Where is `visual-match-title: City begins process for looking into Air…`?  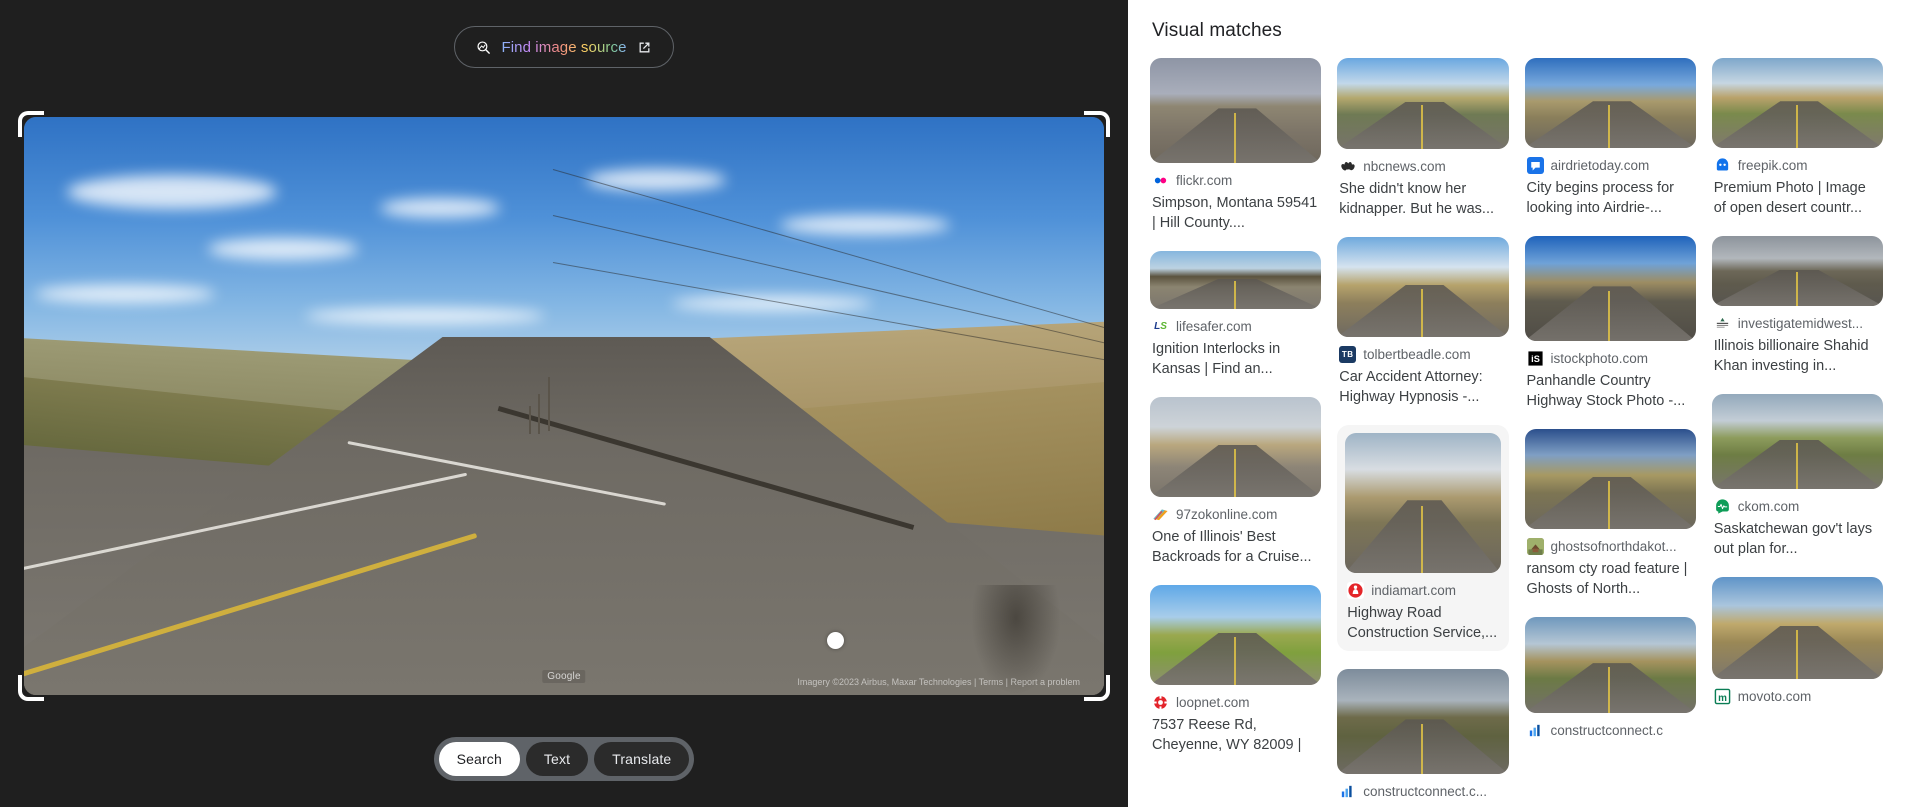 visual-match-title: City begins process for looking into Air… is located at coordinates (1610, 198).